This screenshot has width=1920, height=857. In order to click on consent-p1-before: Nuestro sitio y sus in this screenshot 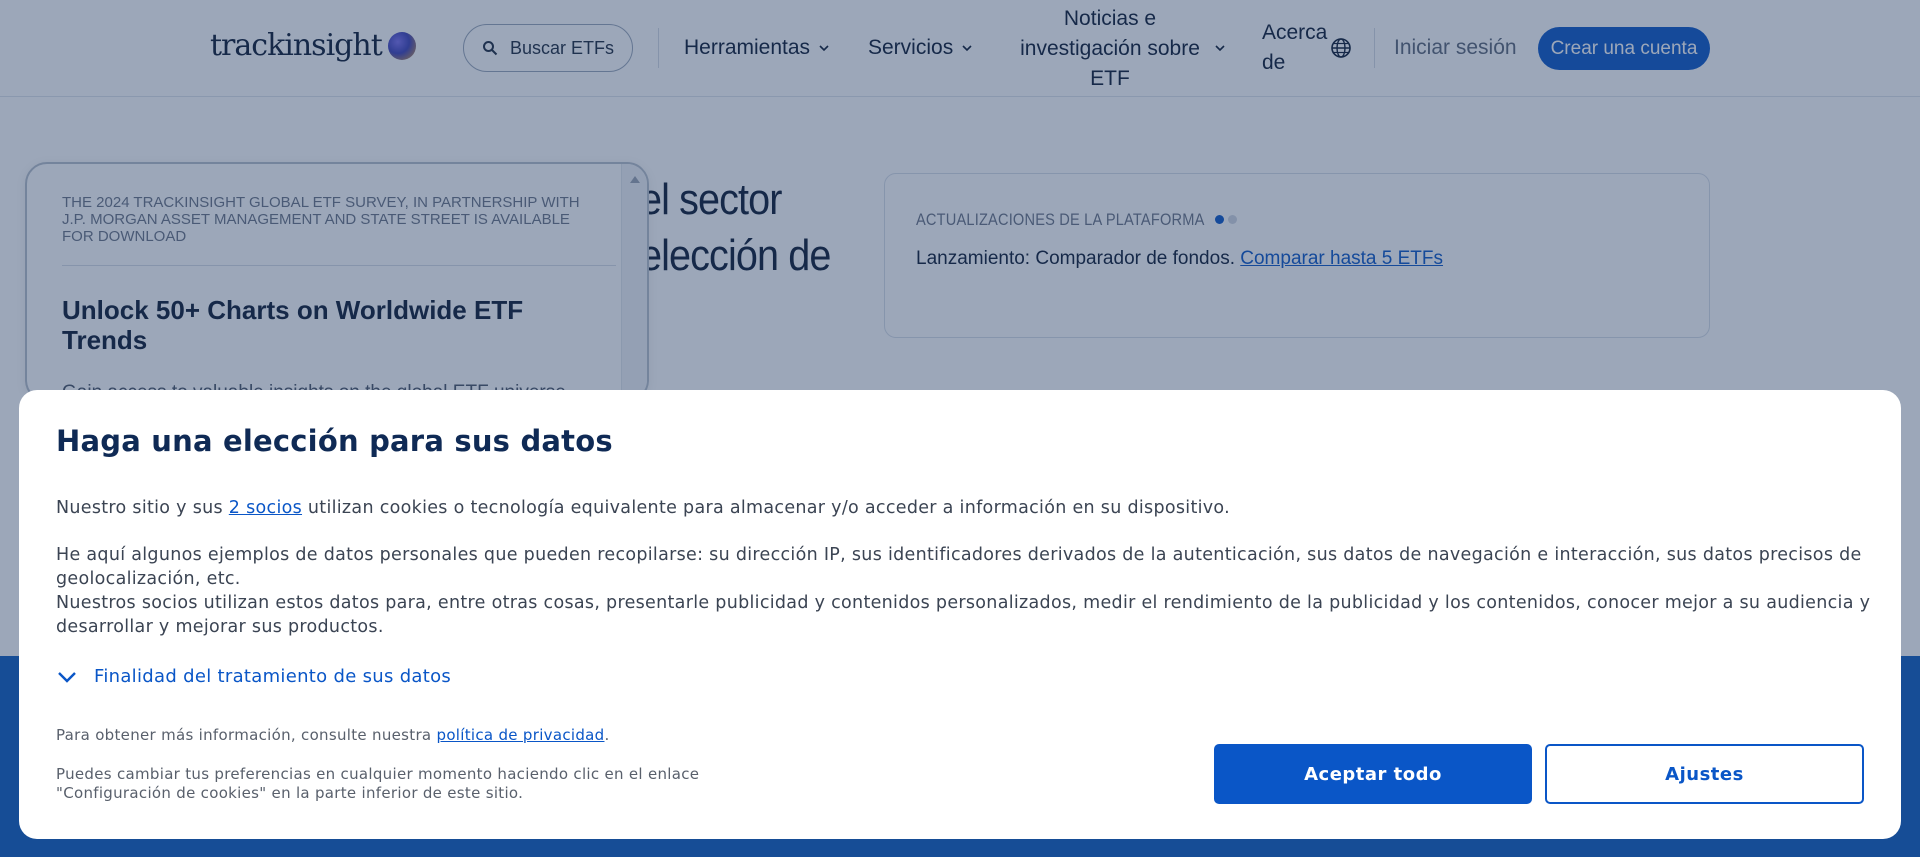, I will do `click(142, 508)`.